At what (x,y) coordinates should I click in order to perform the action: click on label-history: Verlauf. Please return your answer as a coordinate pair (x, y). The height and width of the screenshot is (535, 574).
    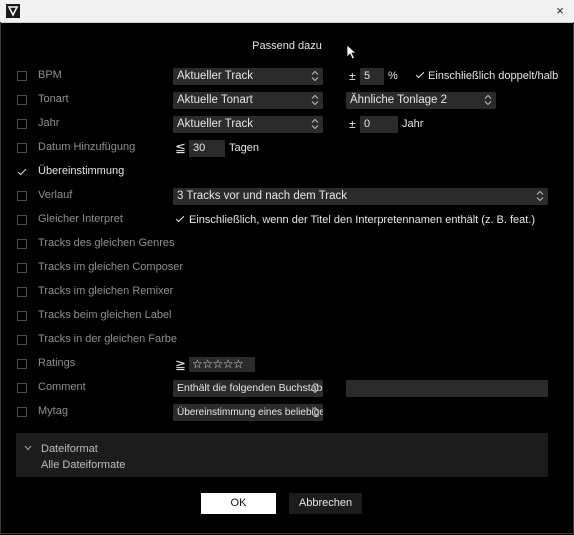
    Looking at the image, I should click on (55, 195).